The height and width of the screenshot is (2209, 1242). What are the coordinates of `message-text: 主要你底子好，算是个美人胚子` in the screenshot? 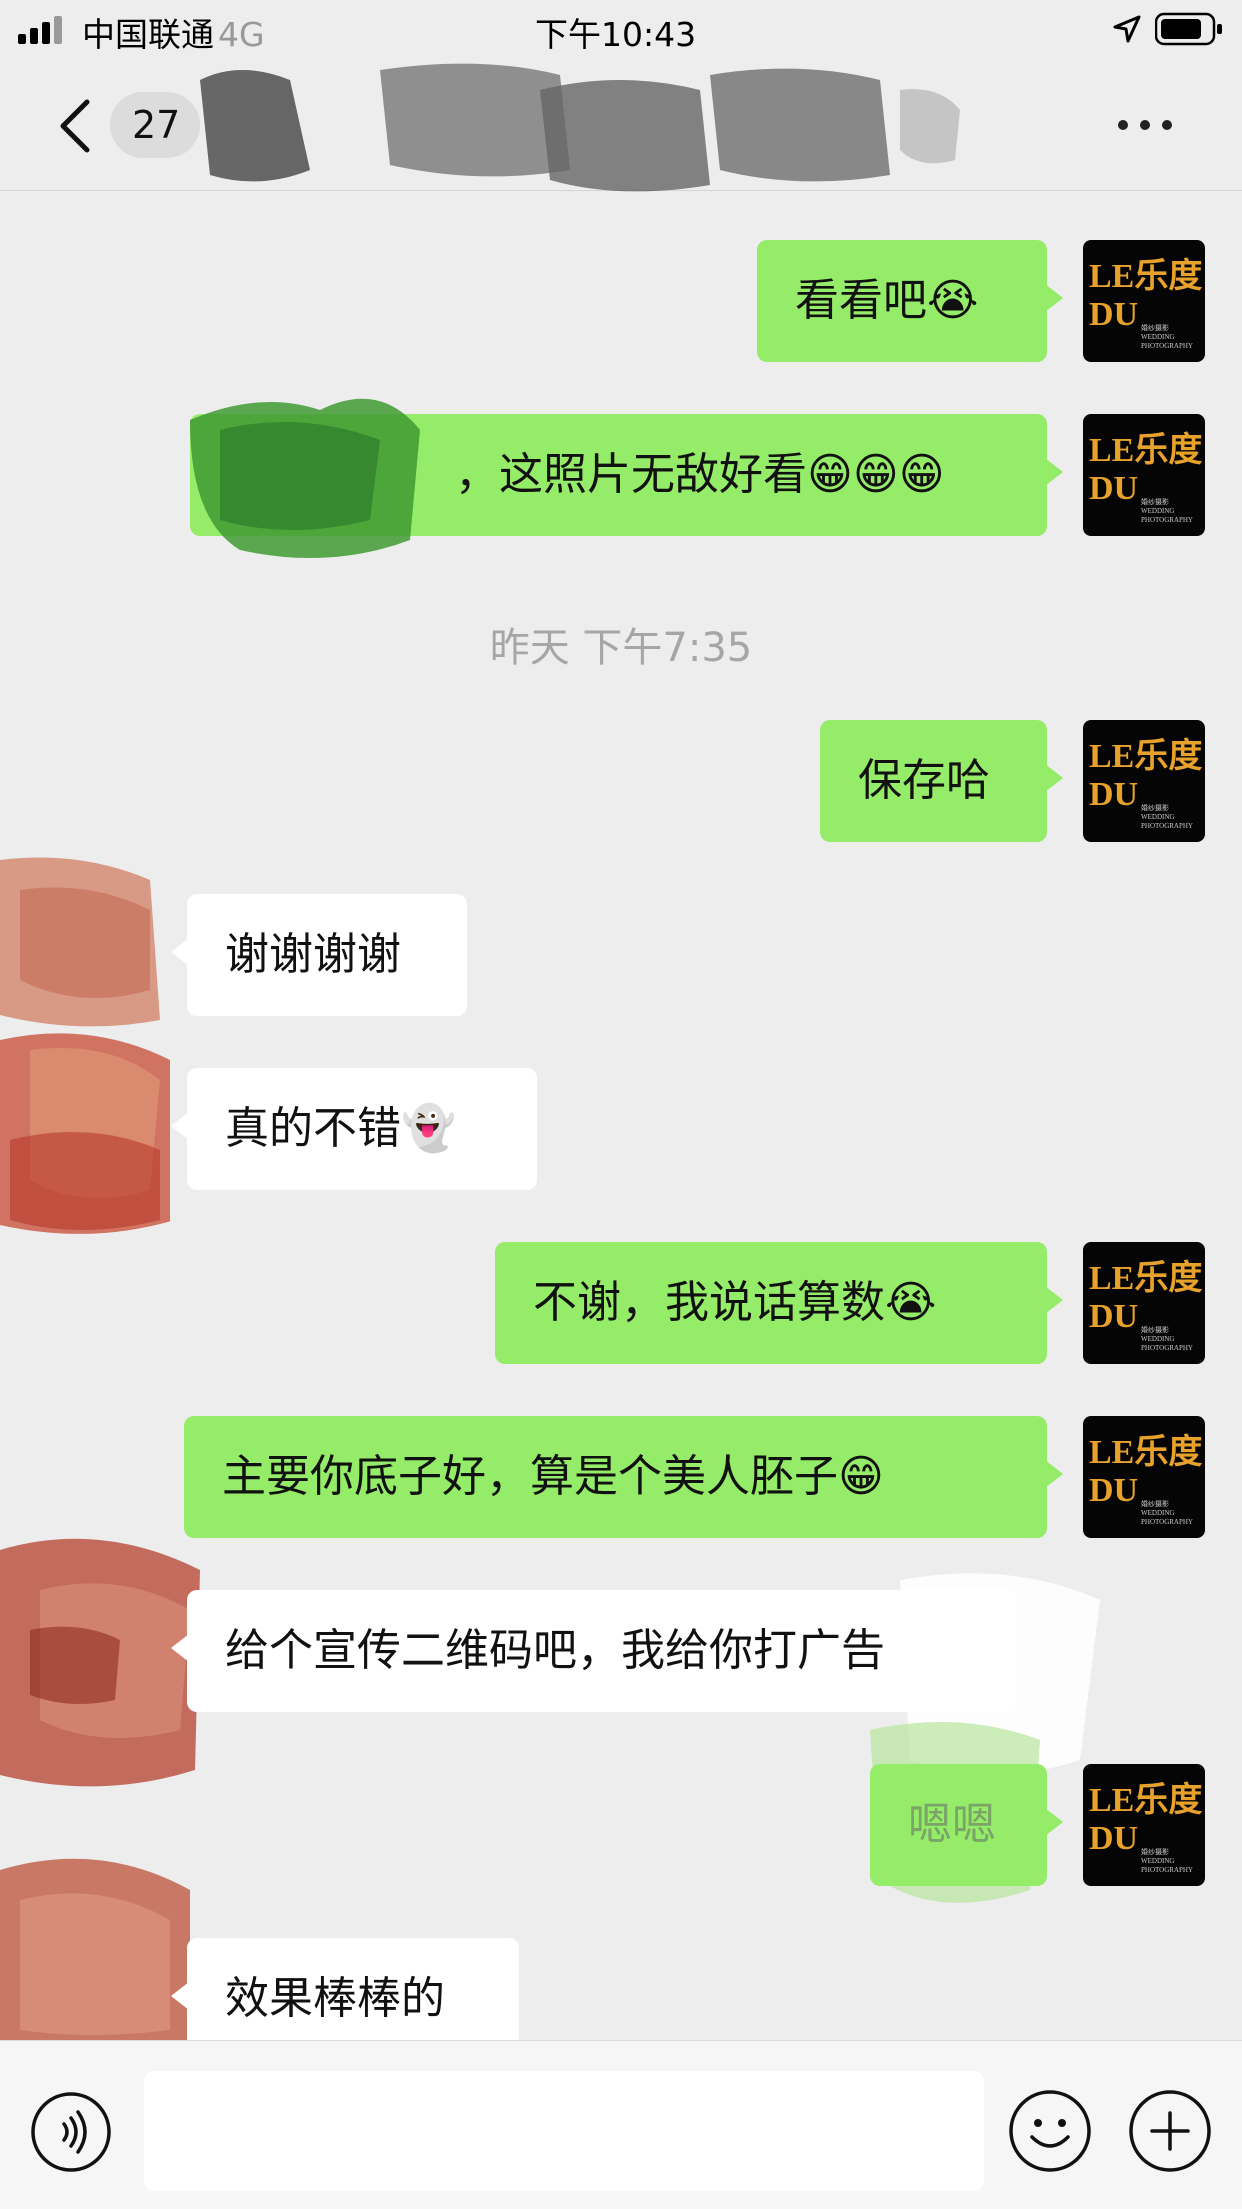 It's located at (530, 1476).